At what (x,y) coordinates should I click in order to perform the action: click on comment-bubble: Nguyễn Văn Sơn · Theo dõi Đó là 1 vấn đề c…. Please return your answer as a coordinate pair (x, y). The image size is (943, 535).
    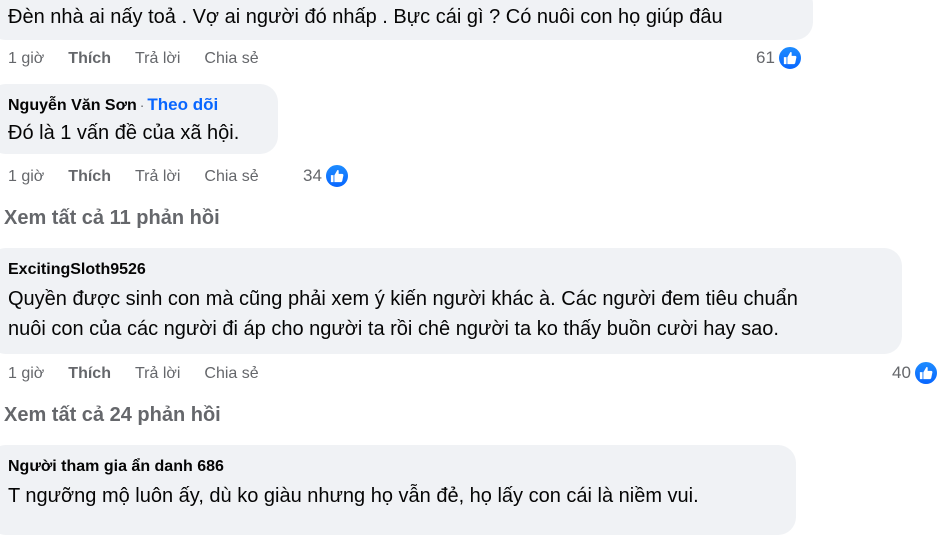
    Looking at the image, I should click on (139, 119).